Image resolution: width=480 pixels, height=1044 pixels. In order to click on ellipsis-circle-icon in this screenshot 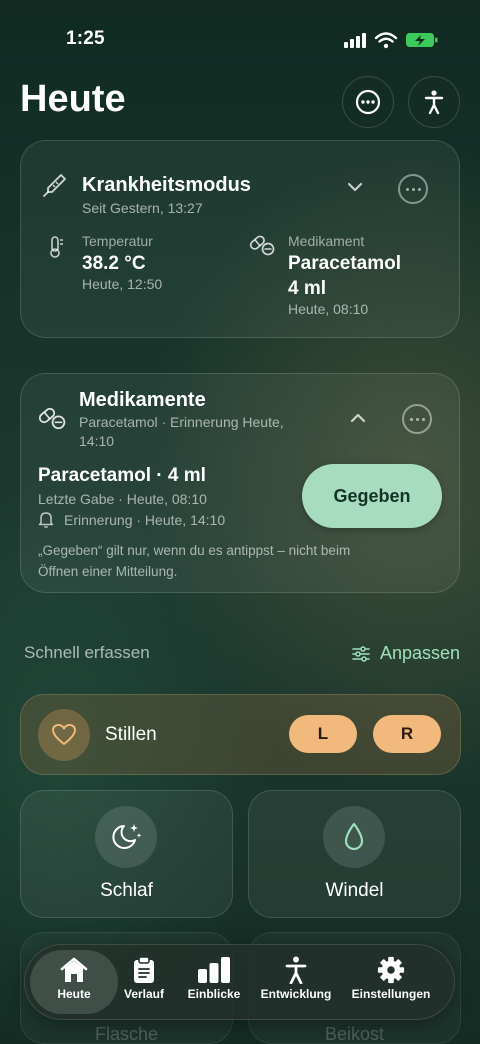, I will do `click(368, 102)`.